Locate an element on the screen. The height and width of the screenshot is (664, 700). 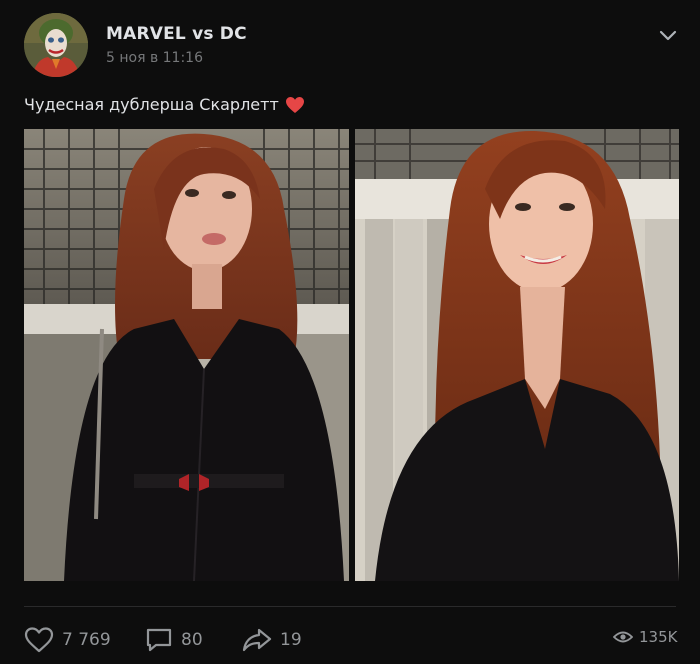
post-date: 5 ноя в 11:16 is located at coordinates (154, 58).